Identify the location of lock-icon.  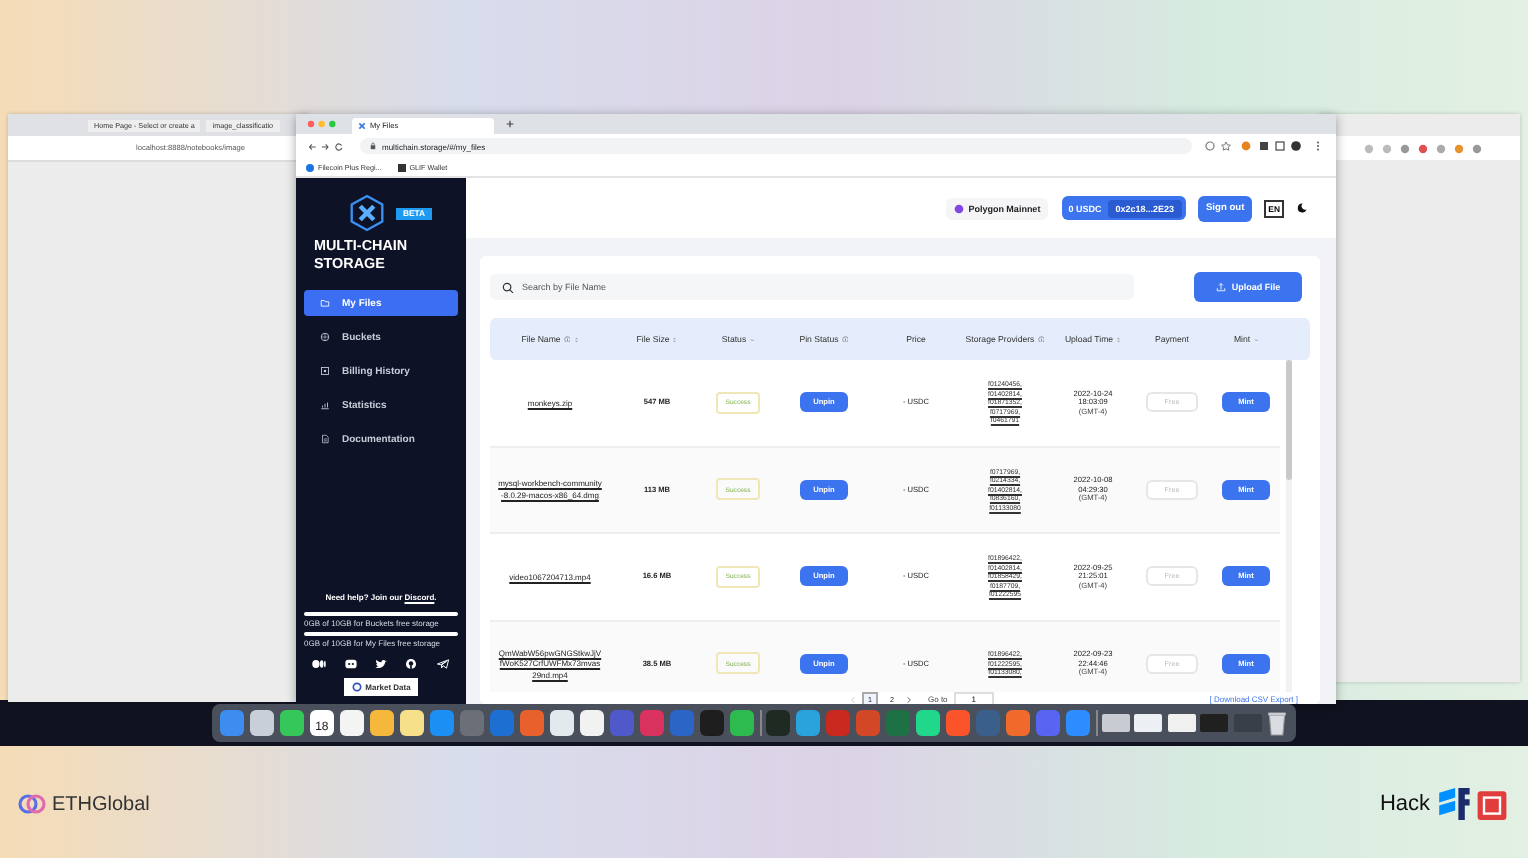
(373, 146).